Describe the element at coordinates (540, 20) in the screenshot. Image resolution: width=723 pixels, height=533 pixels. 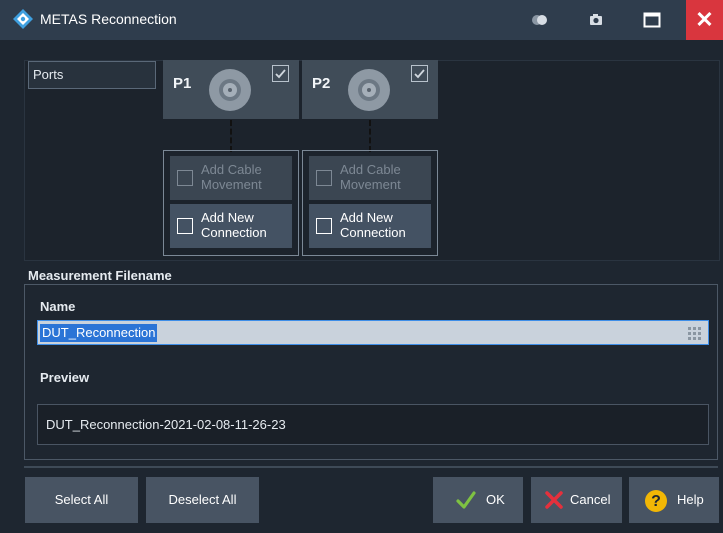
I see `toggle-icon` at that location.